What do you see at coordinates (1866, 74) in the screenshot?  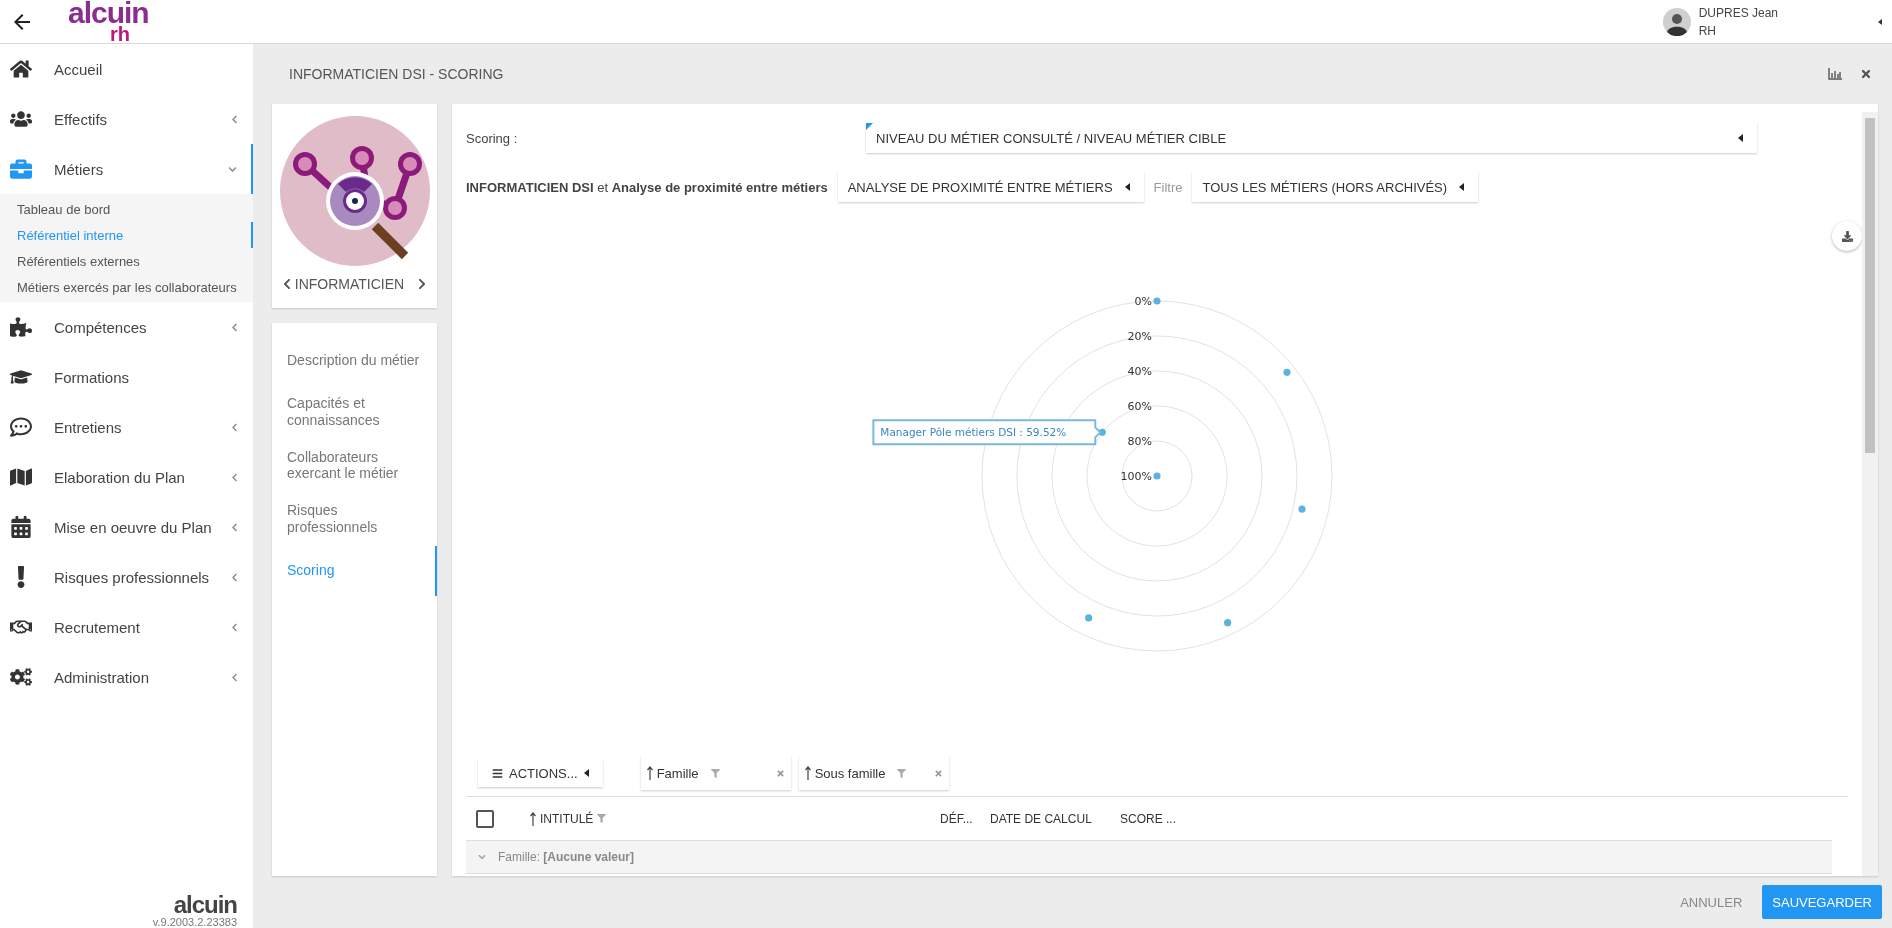 I see `close-icon` at bounding box center [1866, 74].